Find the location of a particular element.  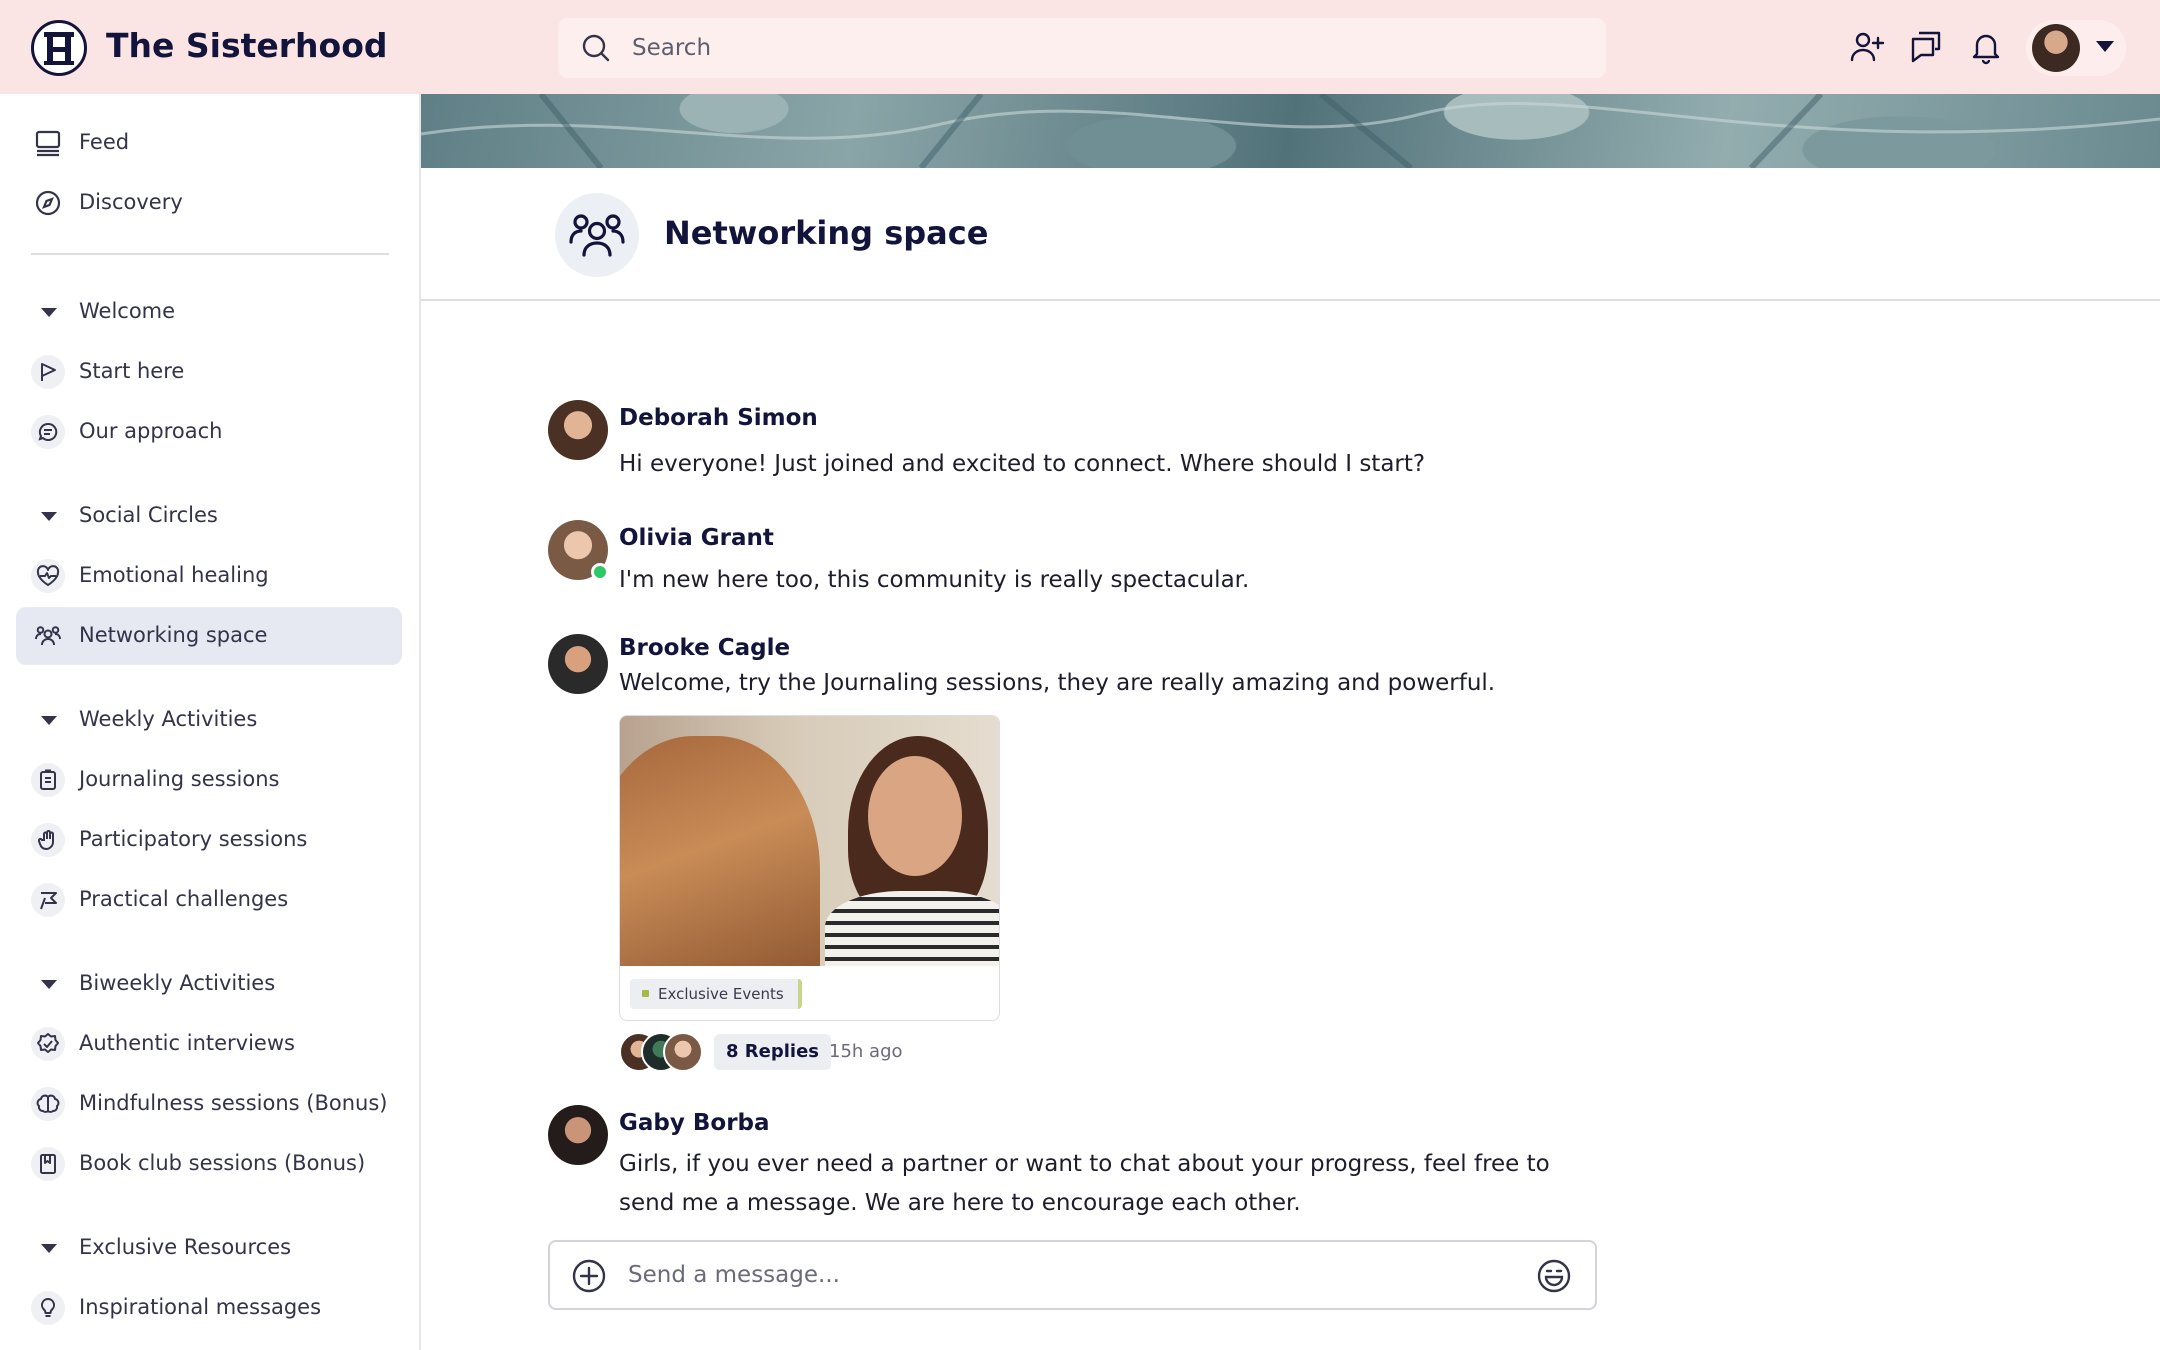

section-exclusive-resources: Exclusive Resources is located at coordinates (209, 1248).